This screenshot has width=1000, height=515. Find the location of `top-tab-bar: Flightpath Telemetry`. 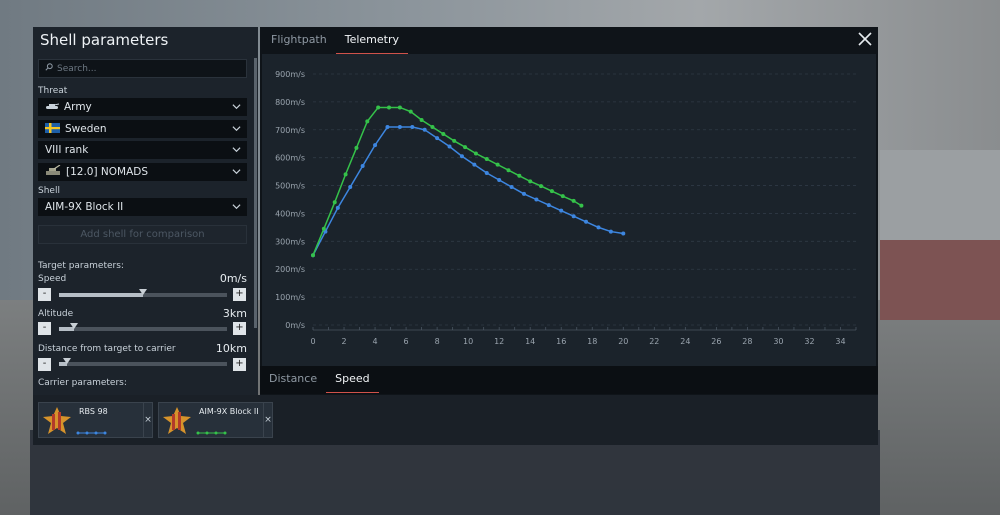

top-tab-bar: Flightpath Telemetry is located at coordinates (335, 40).